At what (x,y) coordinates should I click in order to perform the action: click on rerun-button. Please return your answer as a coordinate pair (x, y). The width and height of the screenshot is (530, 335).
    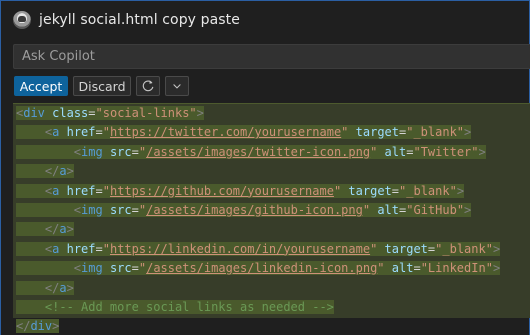
    Looking at the image, I should click on (148, 86).